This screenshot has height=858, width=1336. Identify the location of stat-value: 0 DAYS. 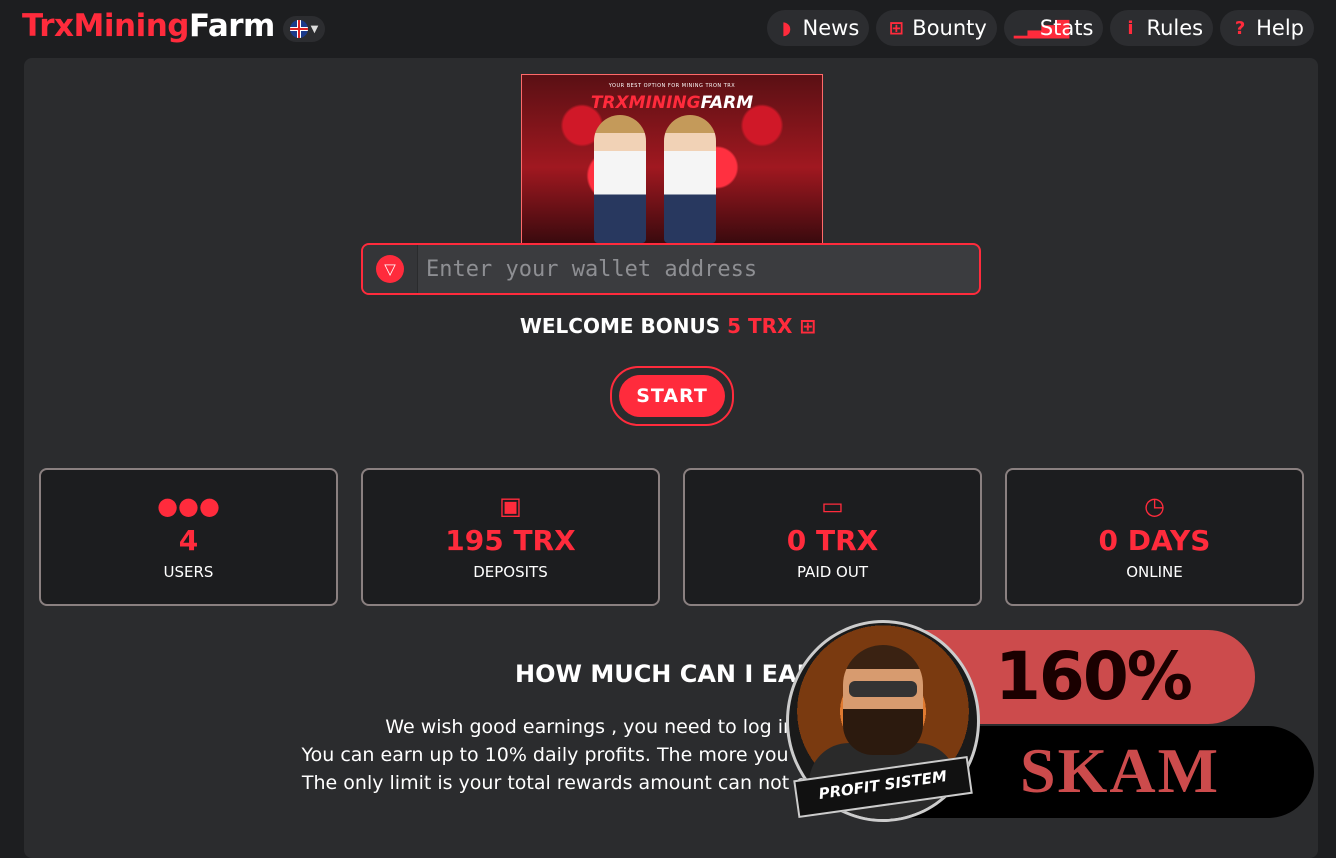
(1154, 540).